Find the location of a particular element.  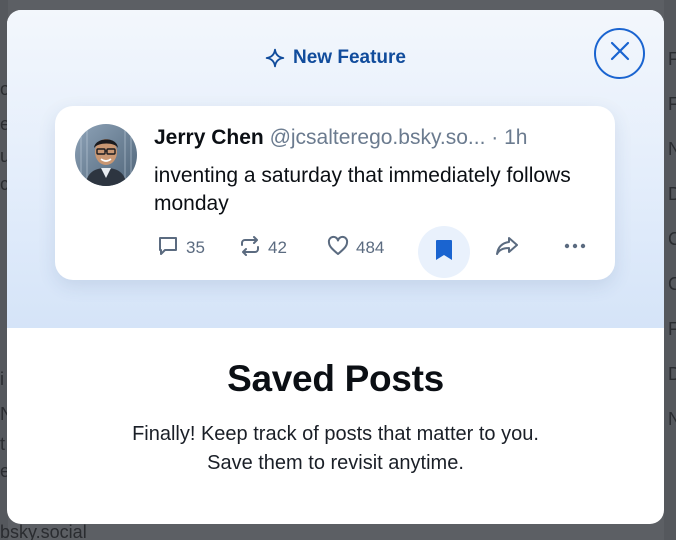

bookmark-button is located at coordinates (444, 252).